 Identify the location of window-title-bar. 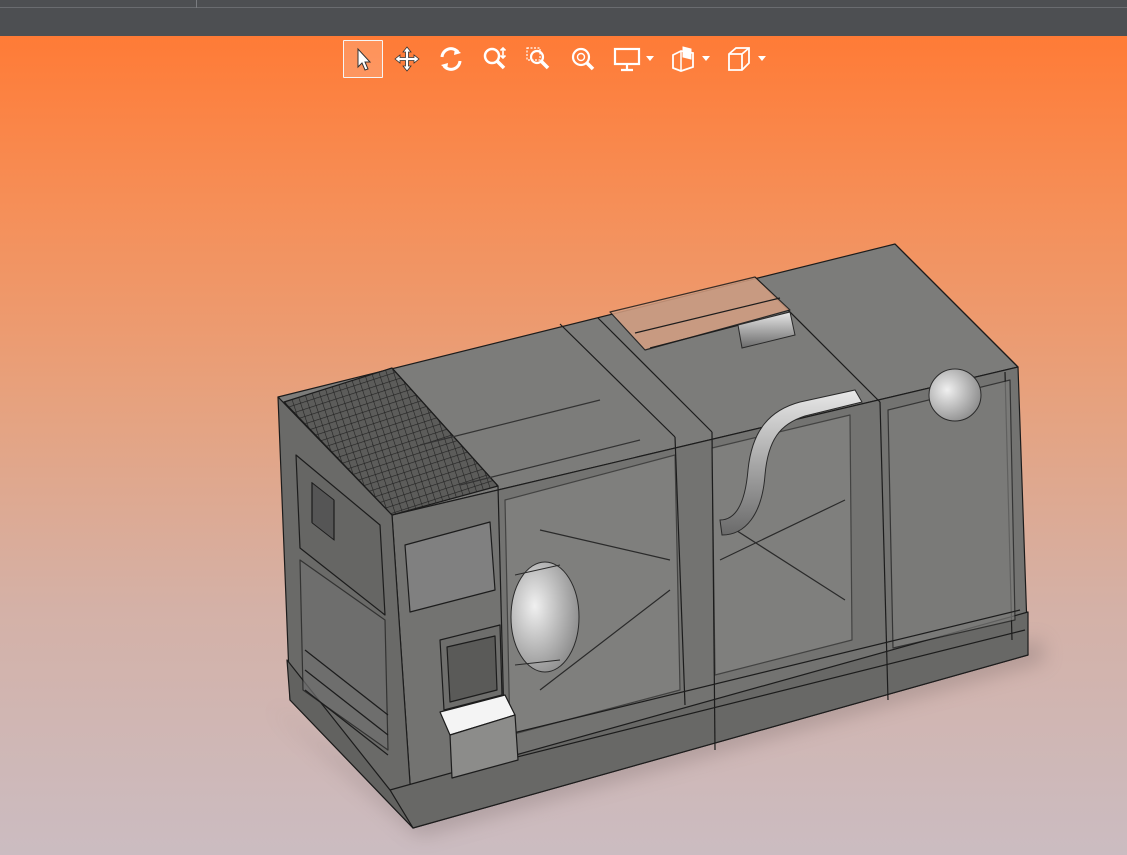
(563, 18).